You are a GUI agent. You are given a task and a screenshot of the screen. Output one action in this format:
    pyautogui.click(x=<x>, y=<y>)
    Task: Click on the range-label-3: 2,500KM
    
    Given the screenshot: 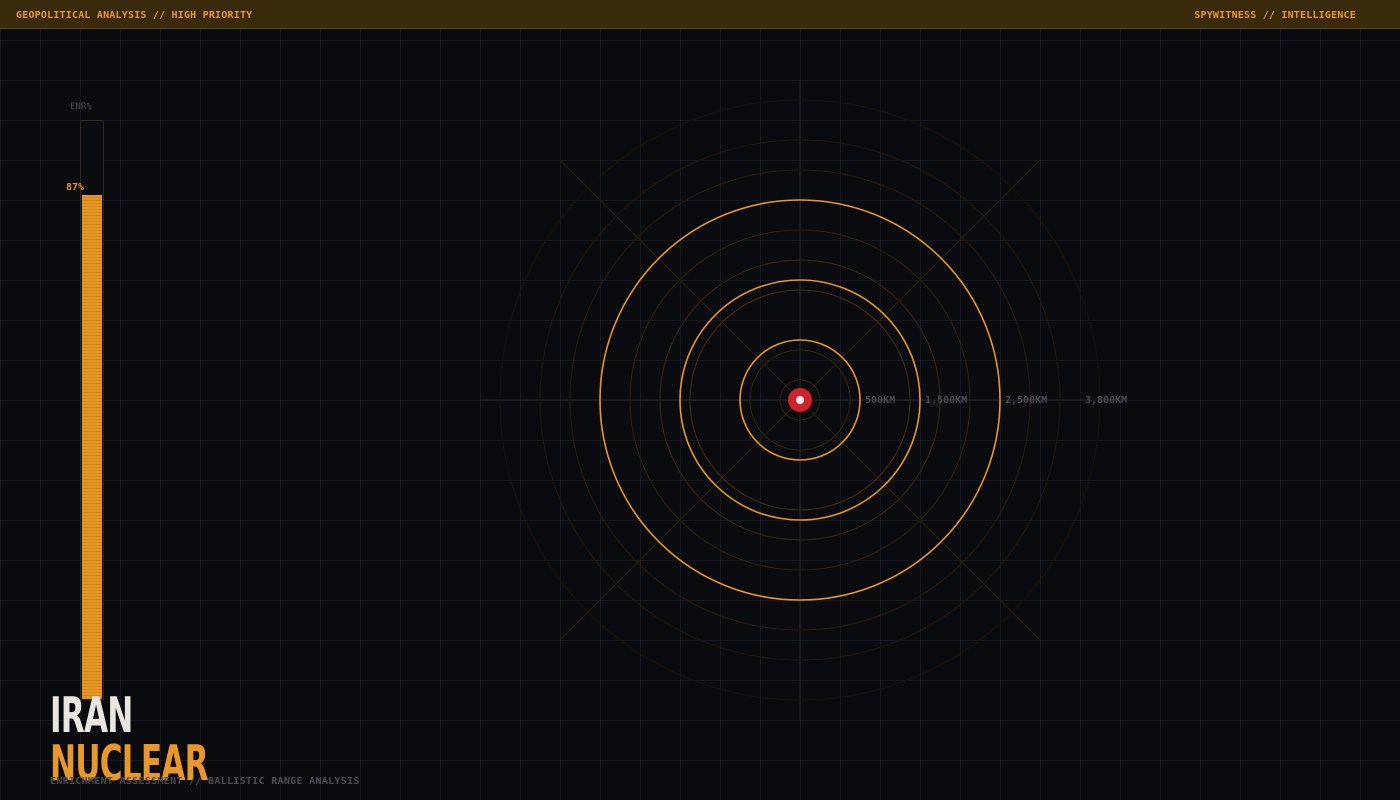 What is the action you would take?
    pyautogui.click(x=1026, y=400)
    